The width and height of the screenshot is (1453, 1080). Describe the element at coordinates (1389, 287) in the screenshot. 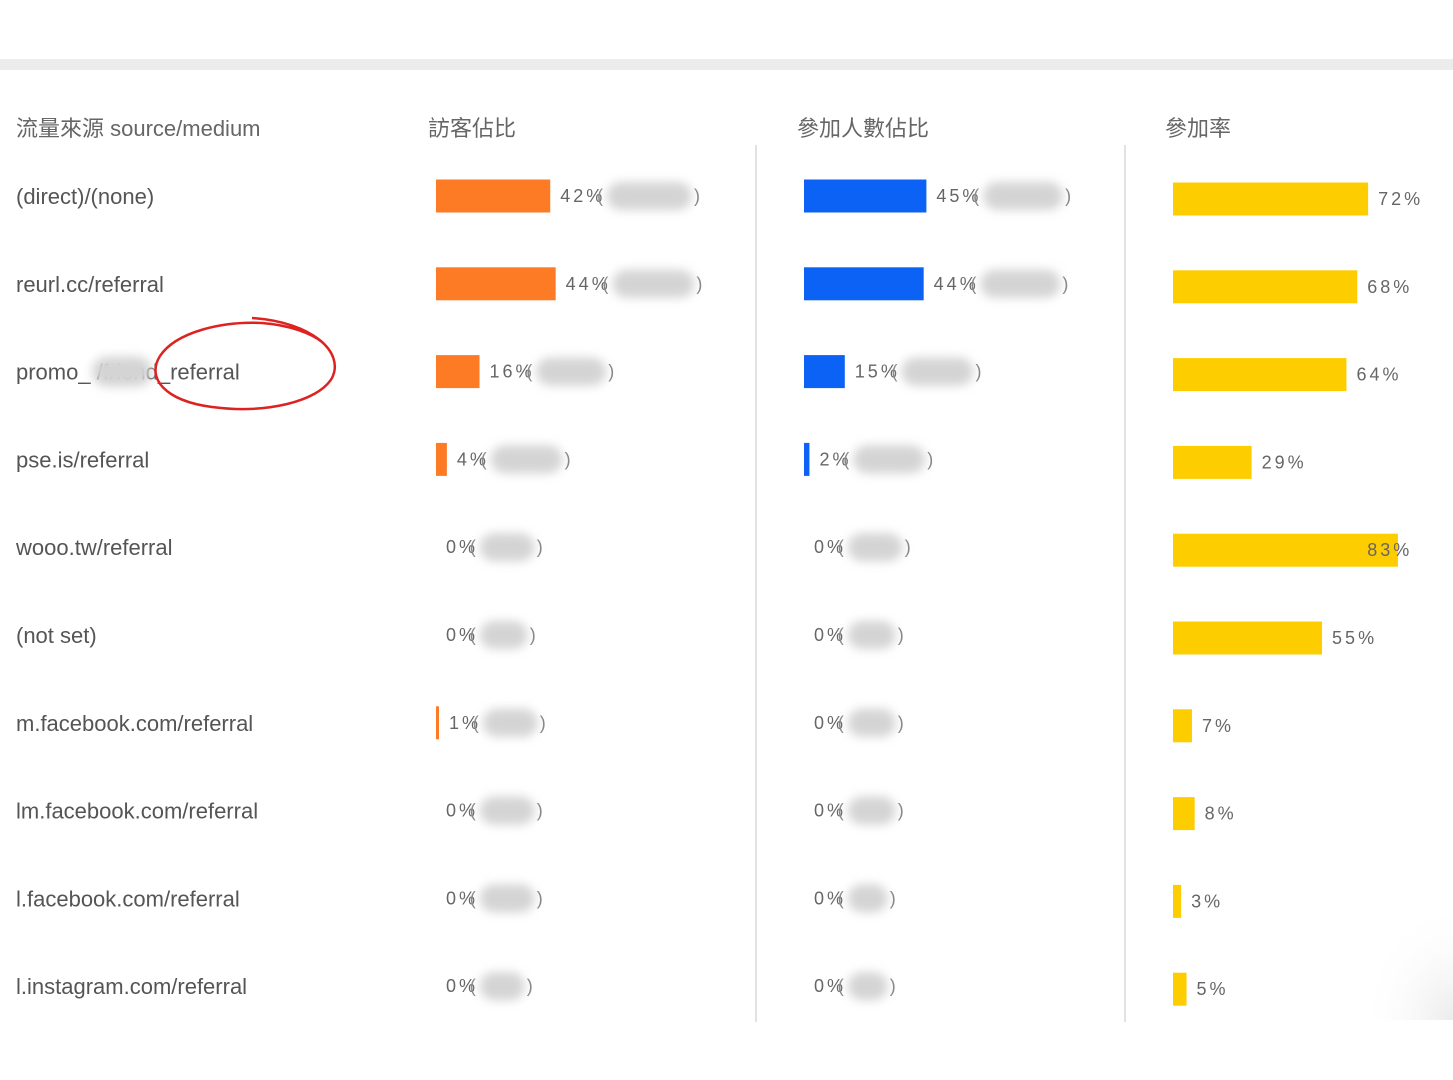

I see `rate-value-label: 68%` at that location.